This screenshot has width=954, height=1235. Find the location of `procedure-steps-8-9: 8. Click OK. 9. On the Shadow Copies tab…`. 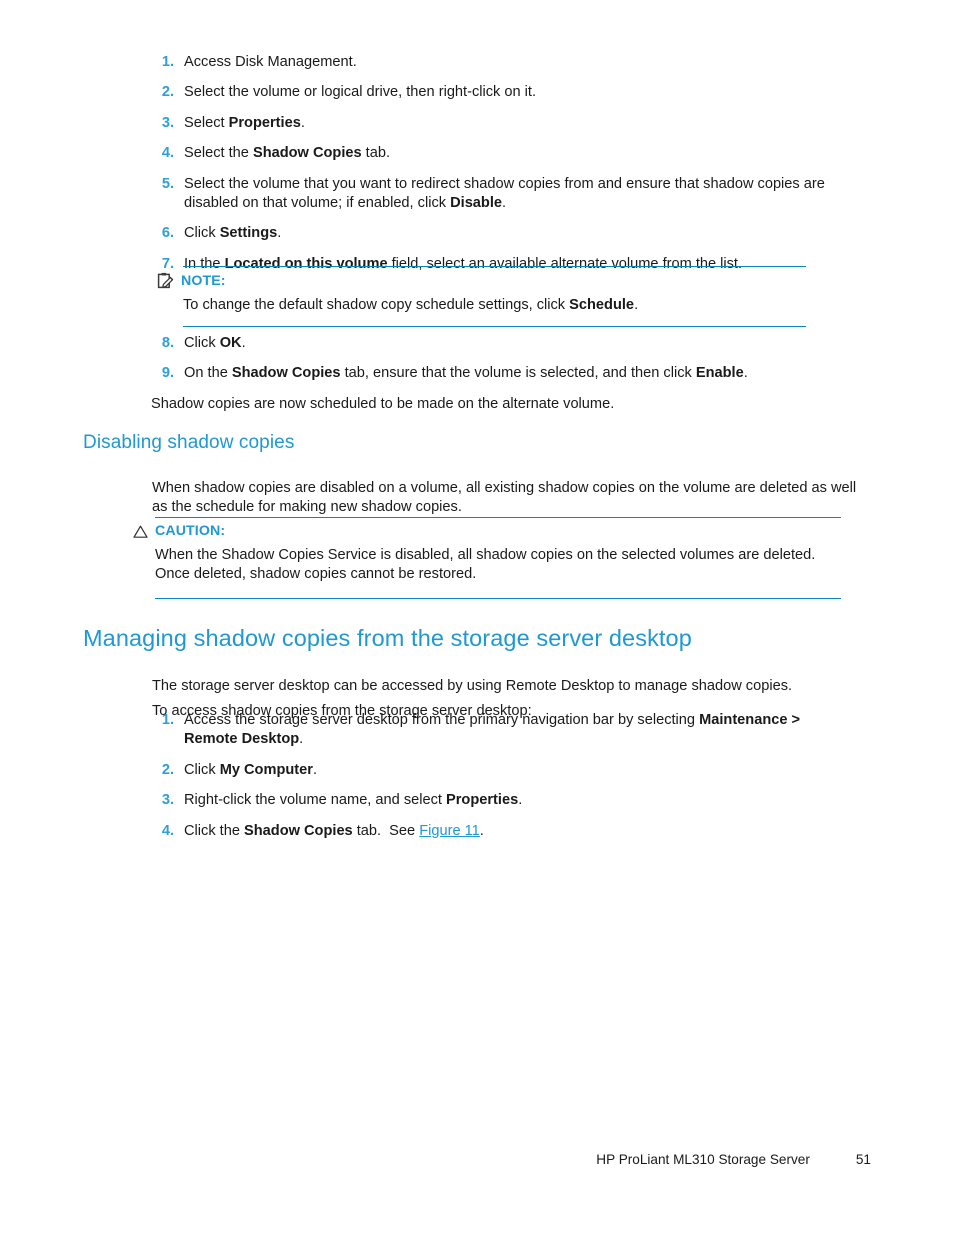

procedure-steps-8-9: 8. Click OK. 9. On the Shadow Copies tab… is located at coordinates (505, 374).